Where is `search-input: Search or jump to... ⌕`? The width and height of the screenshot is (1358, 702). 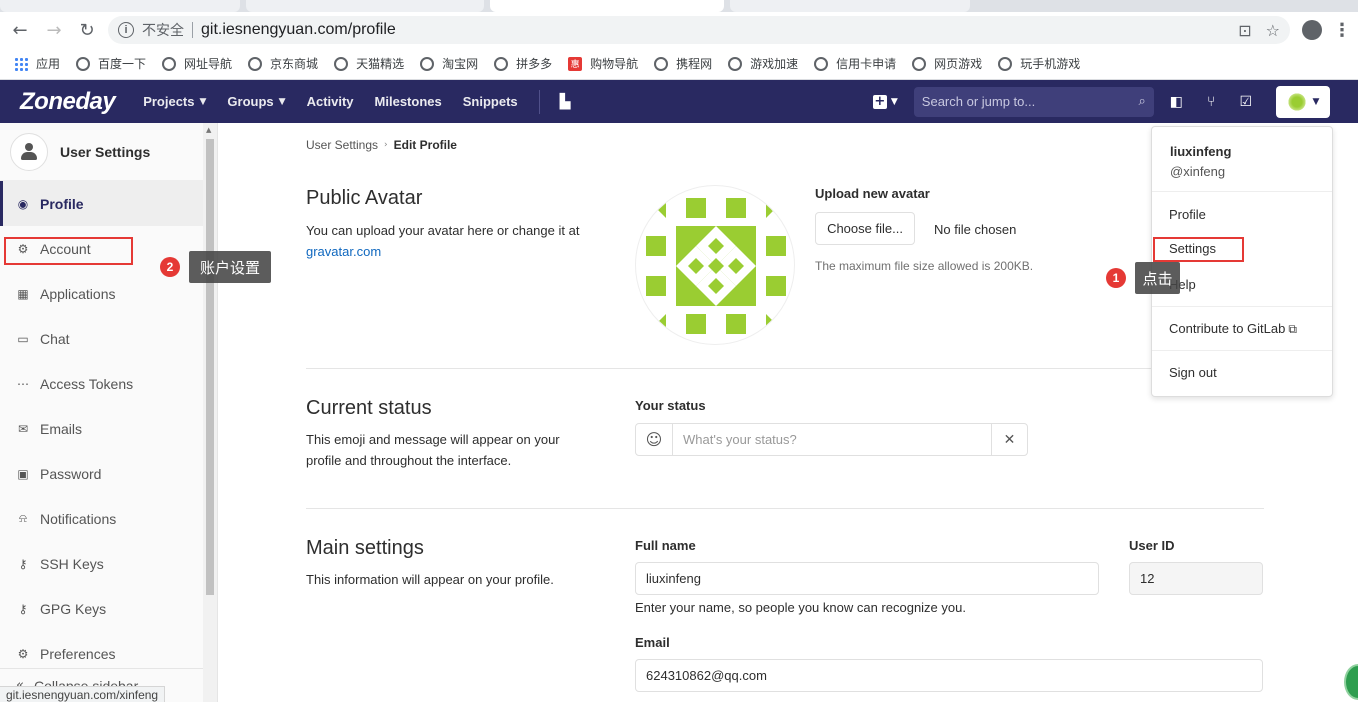
search-input: Search or jump to... ⌕ is located at coordinates (1033, 101).